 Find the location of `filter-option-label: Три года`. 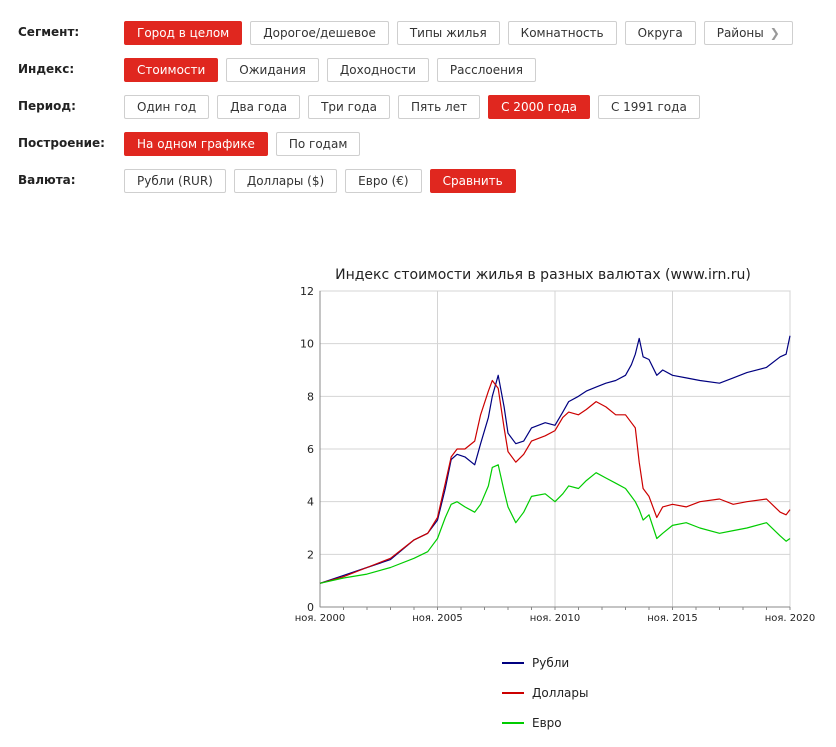

filter-option-label: Три года is located at coordinates (349, 107).